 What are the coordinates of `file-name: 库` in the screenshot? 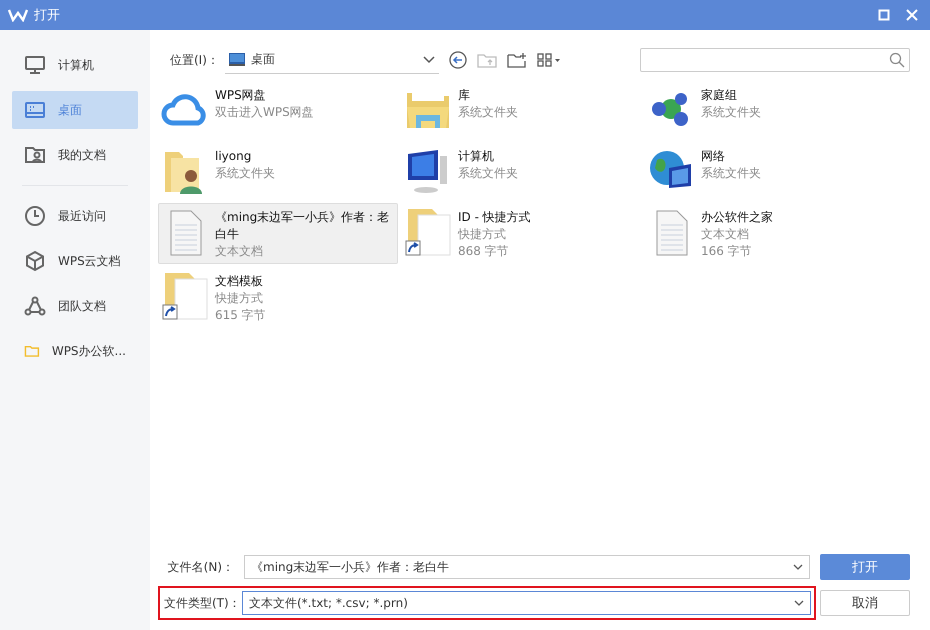 It's located at (464, 95).